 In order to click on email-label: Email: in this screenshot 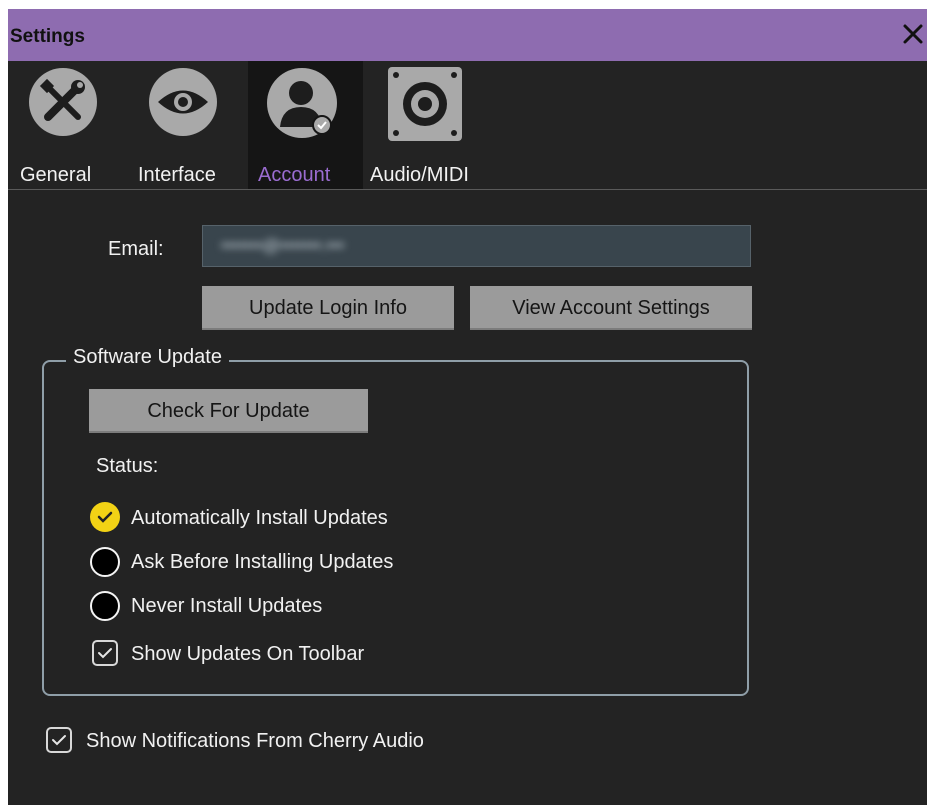, I will do `click(136, 249)`.